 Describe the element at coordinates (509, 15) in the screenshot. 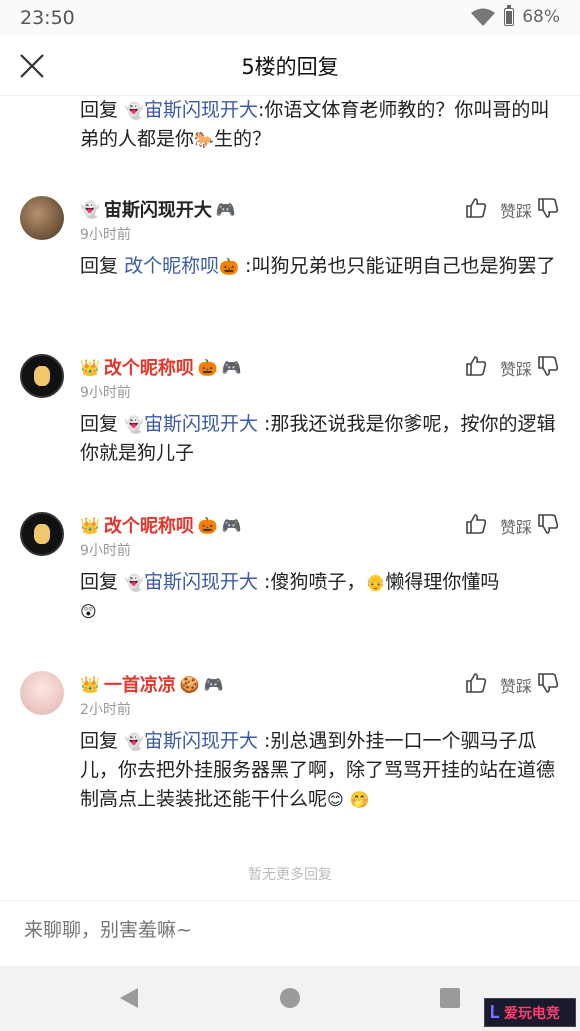

I see `battery-icon` at that location.